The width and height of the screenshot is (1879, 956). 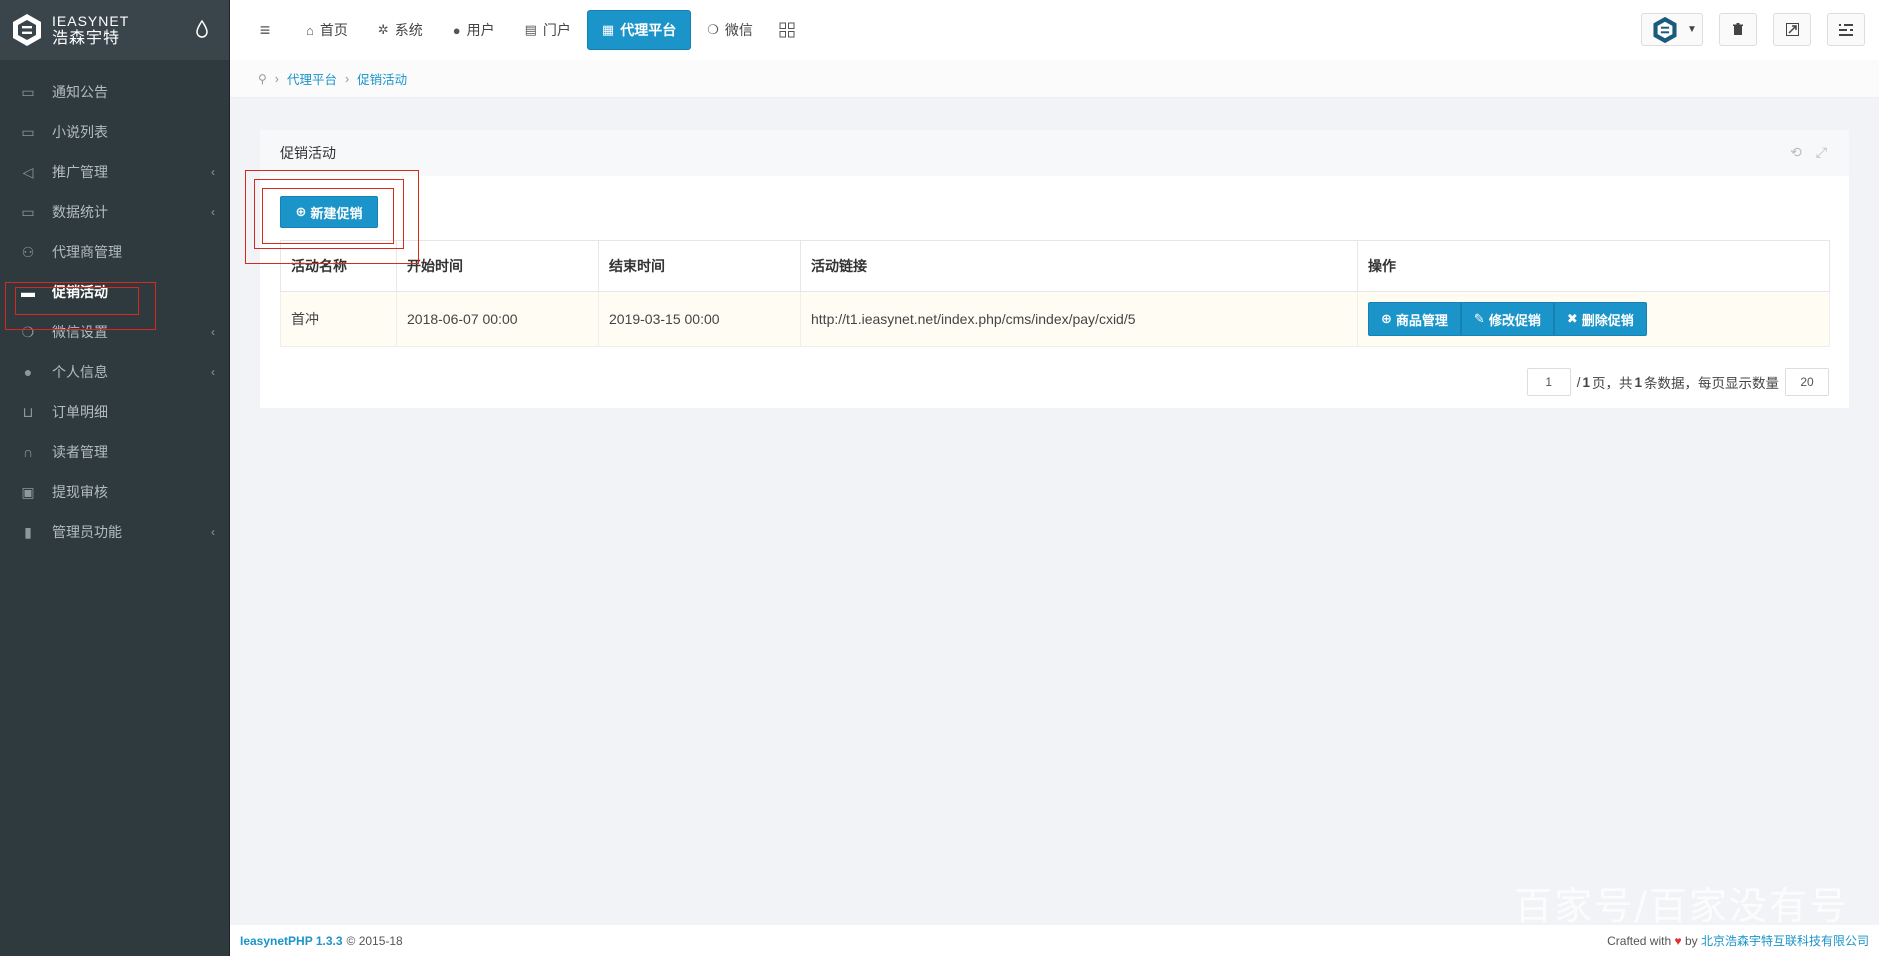 What do you see at coordinates (1593, 266) in the screenshot?
I see `column-header: 操作` at bounding box center [1593, 266].